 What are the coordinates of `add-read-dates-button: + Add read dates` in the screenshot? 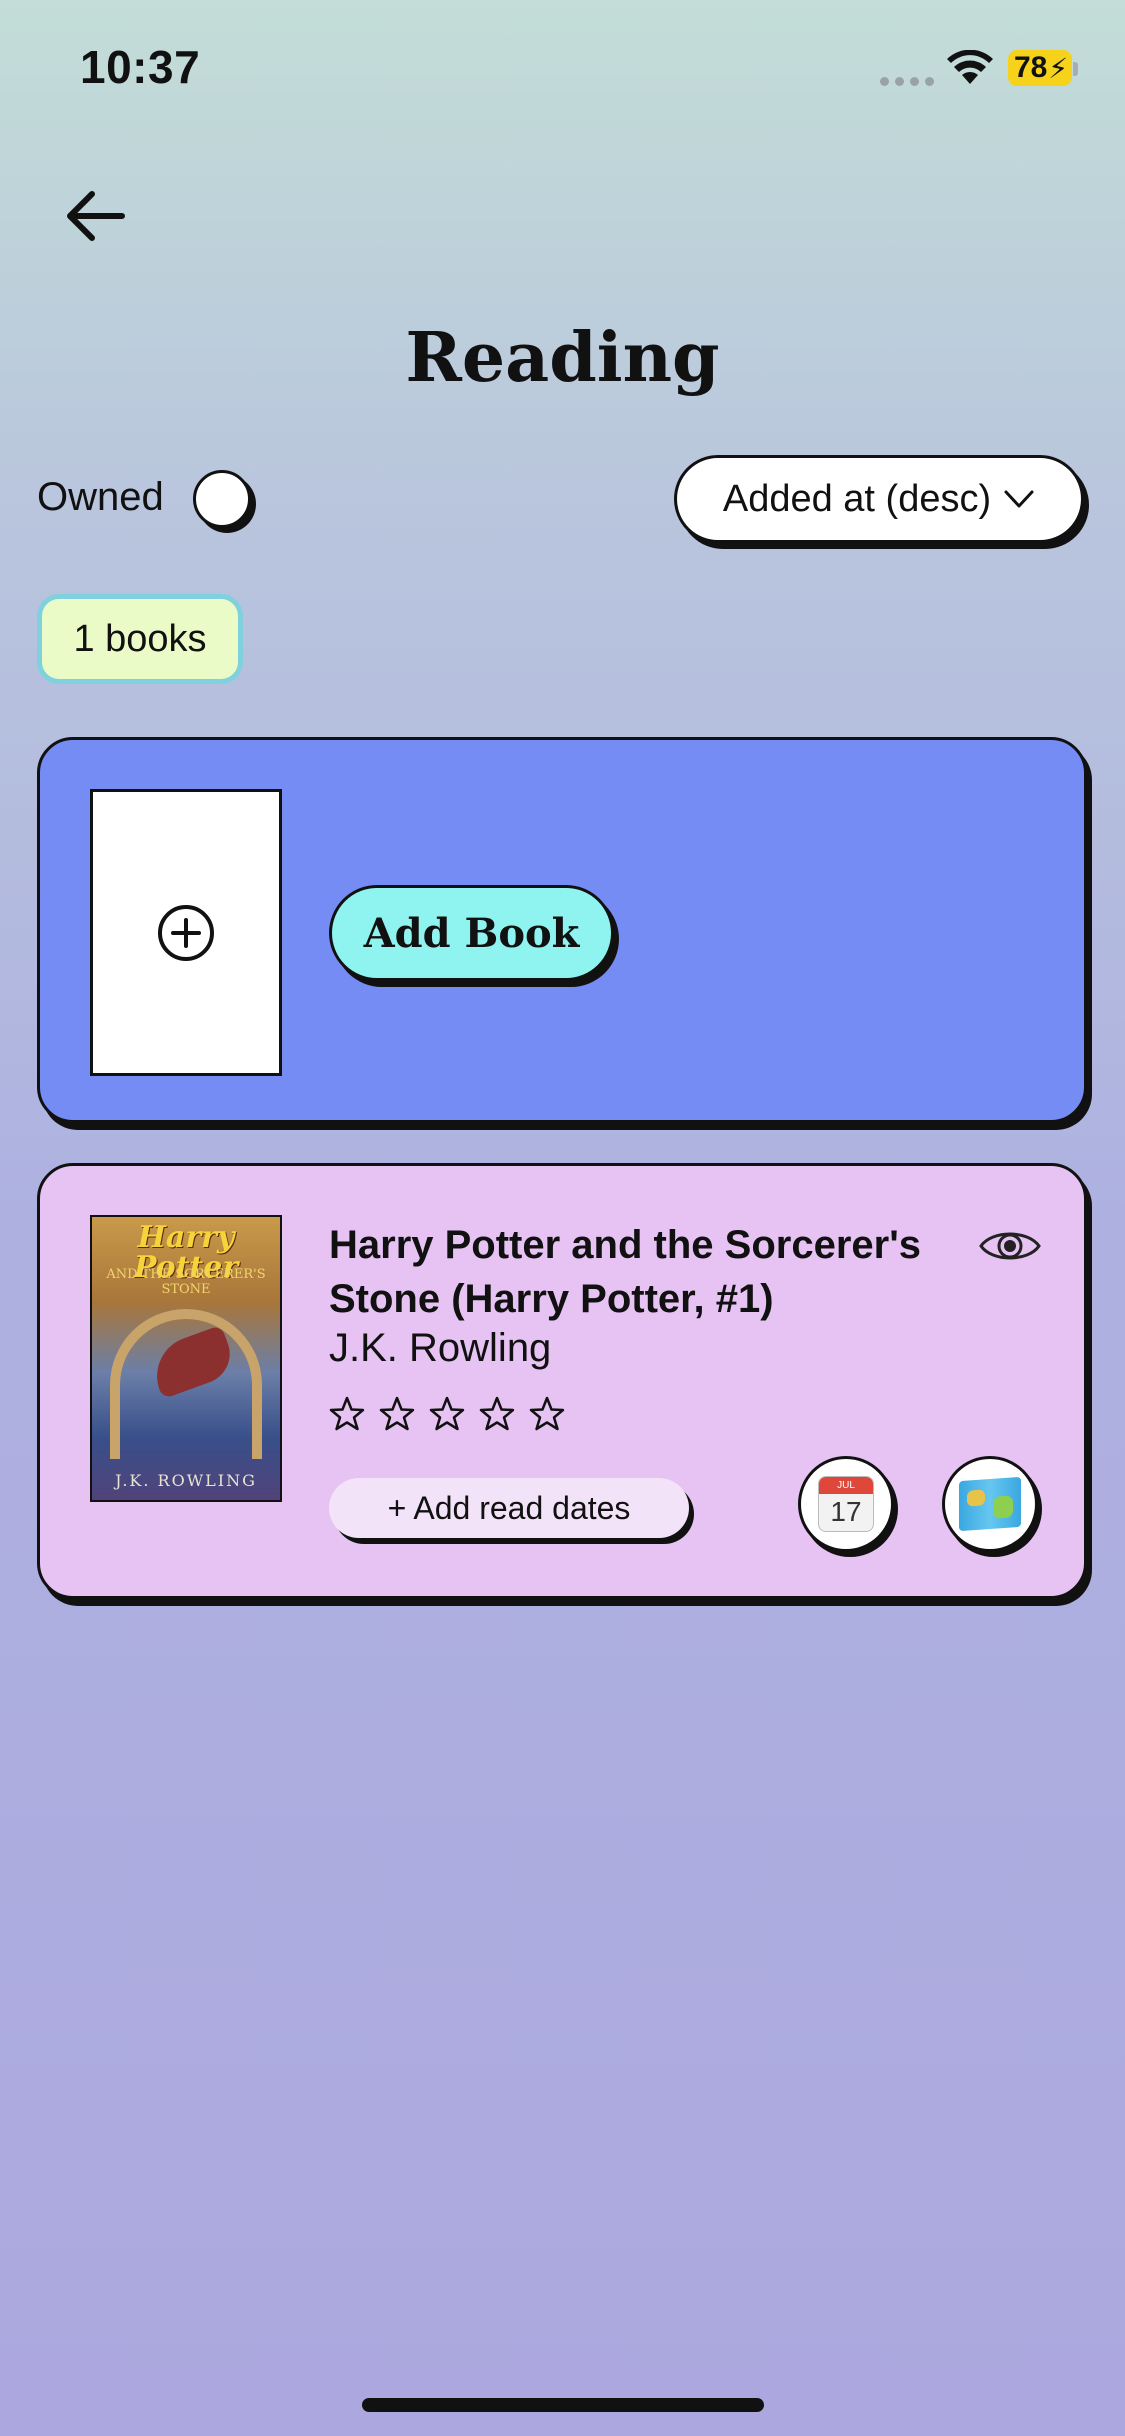 It's located at (509, 1508).